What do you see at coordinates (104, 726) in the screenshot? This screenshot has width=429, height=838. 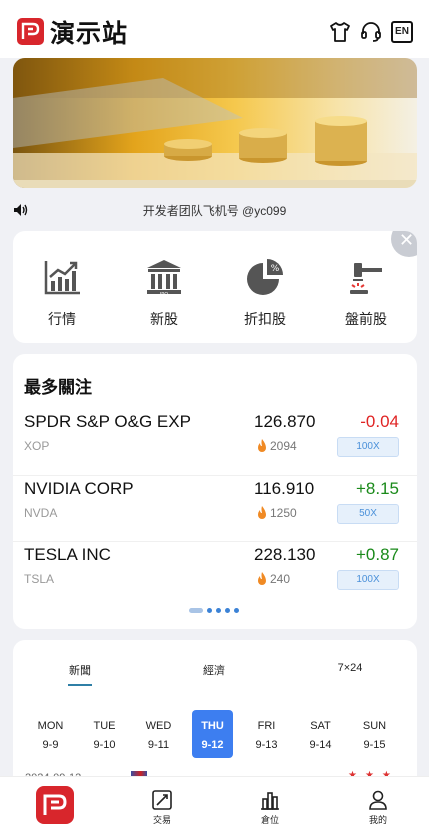 I see `day-name: TUE` at bounding box center [104, 726].